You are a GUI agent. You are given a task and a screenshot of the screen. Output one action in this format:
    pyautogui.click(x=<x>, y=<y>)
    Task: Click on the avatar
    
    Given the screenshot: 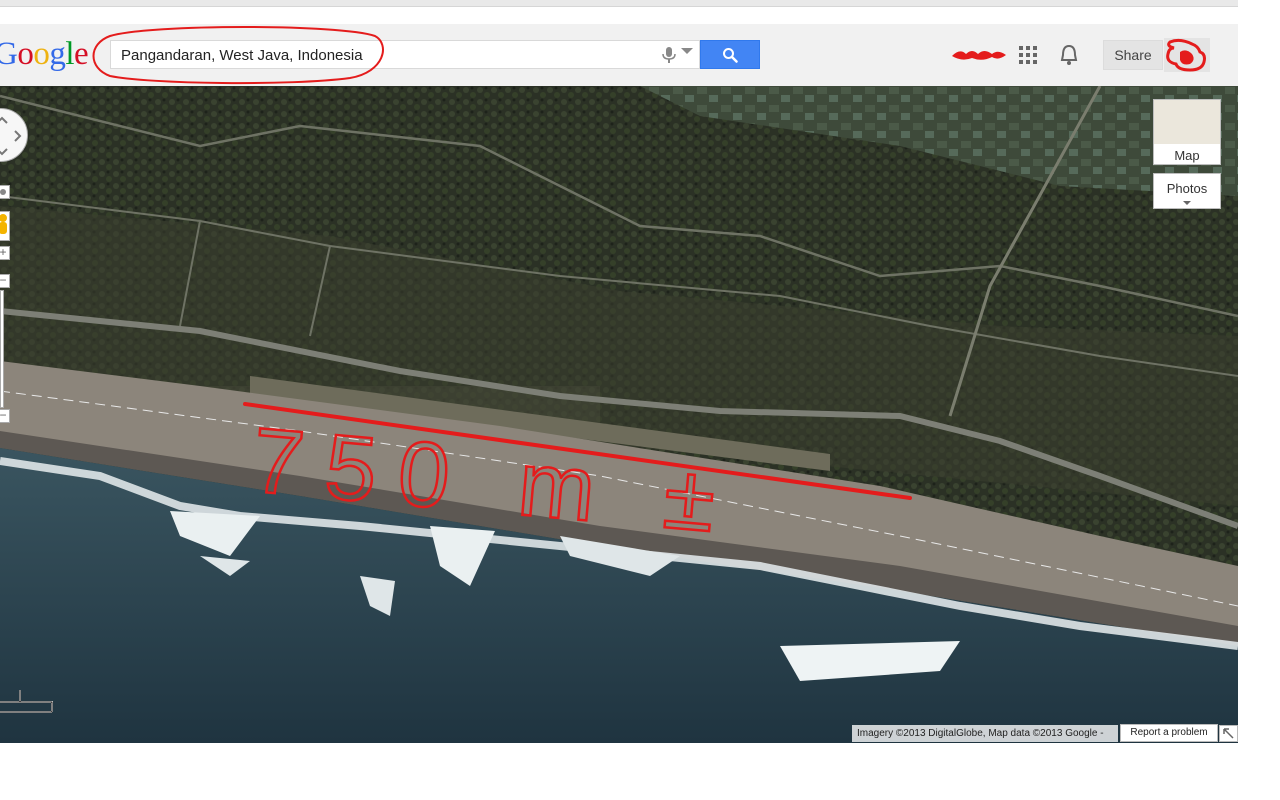 What is the action you would take?
    pyautogui.click(x=1187, y=55)
    